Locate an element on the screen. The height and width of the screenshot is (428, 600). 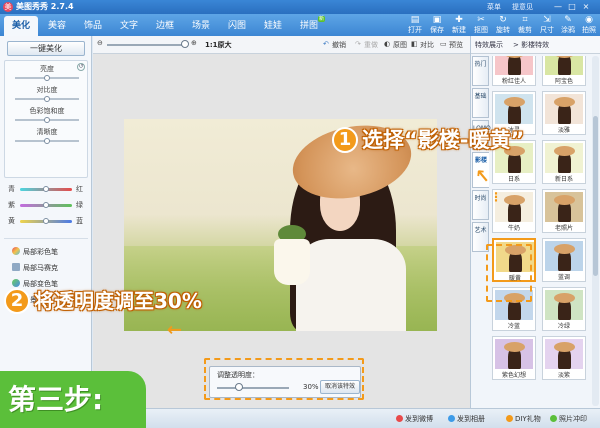
brush-icon: ✎ is located at coordinates (568, 20).